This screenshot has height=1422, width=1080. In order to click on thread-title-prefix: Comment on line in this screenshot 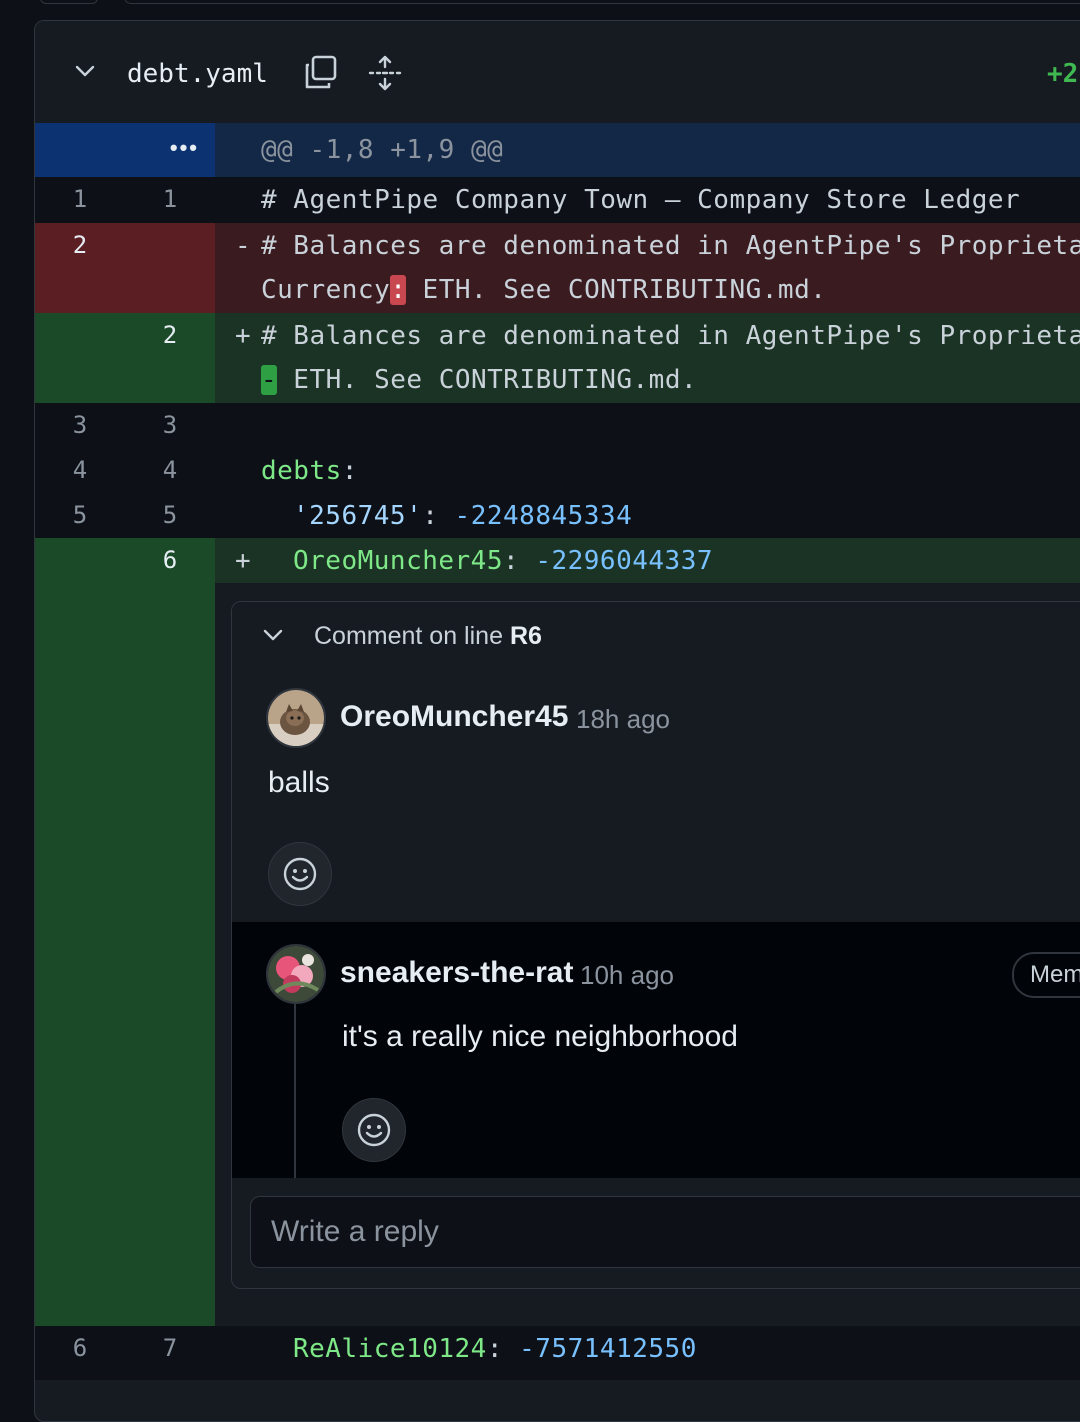, I will do `click(412, 636)`.